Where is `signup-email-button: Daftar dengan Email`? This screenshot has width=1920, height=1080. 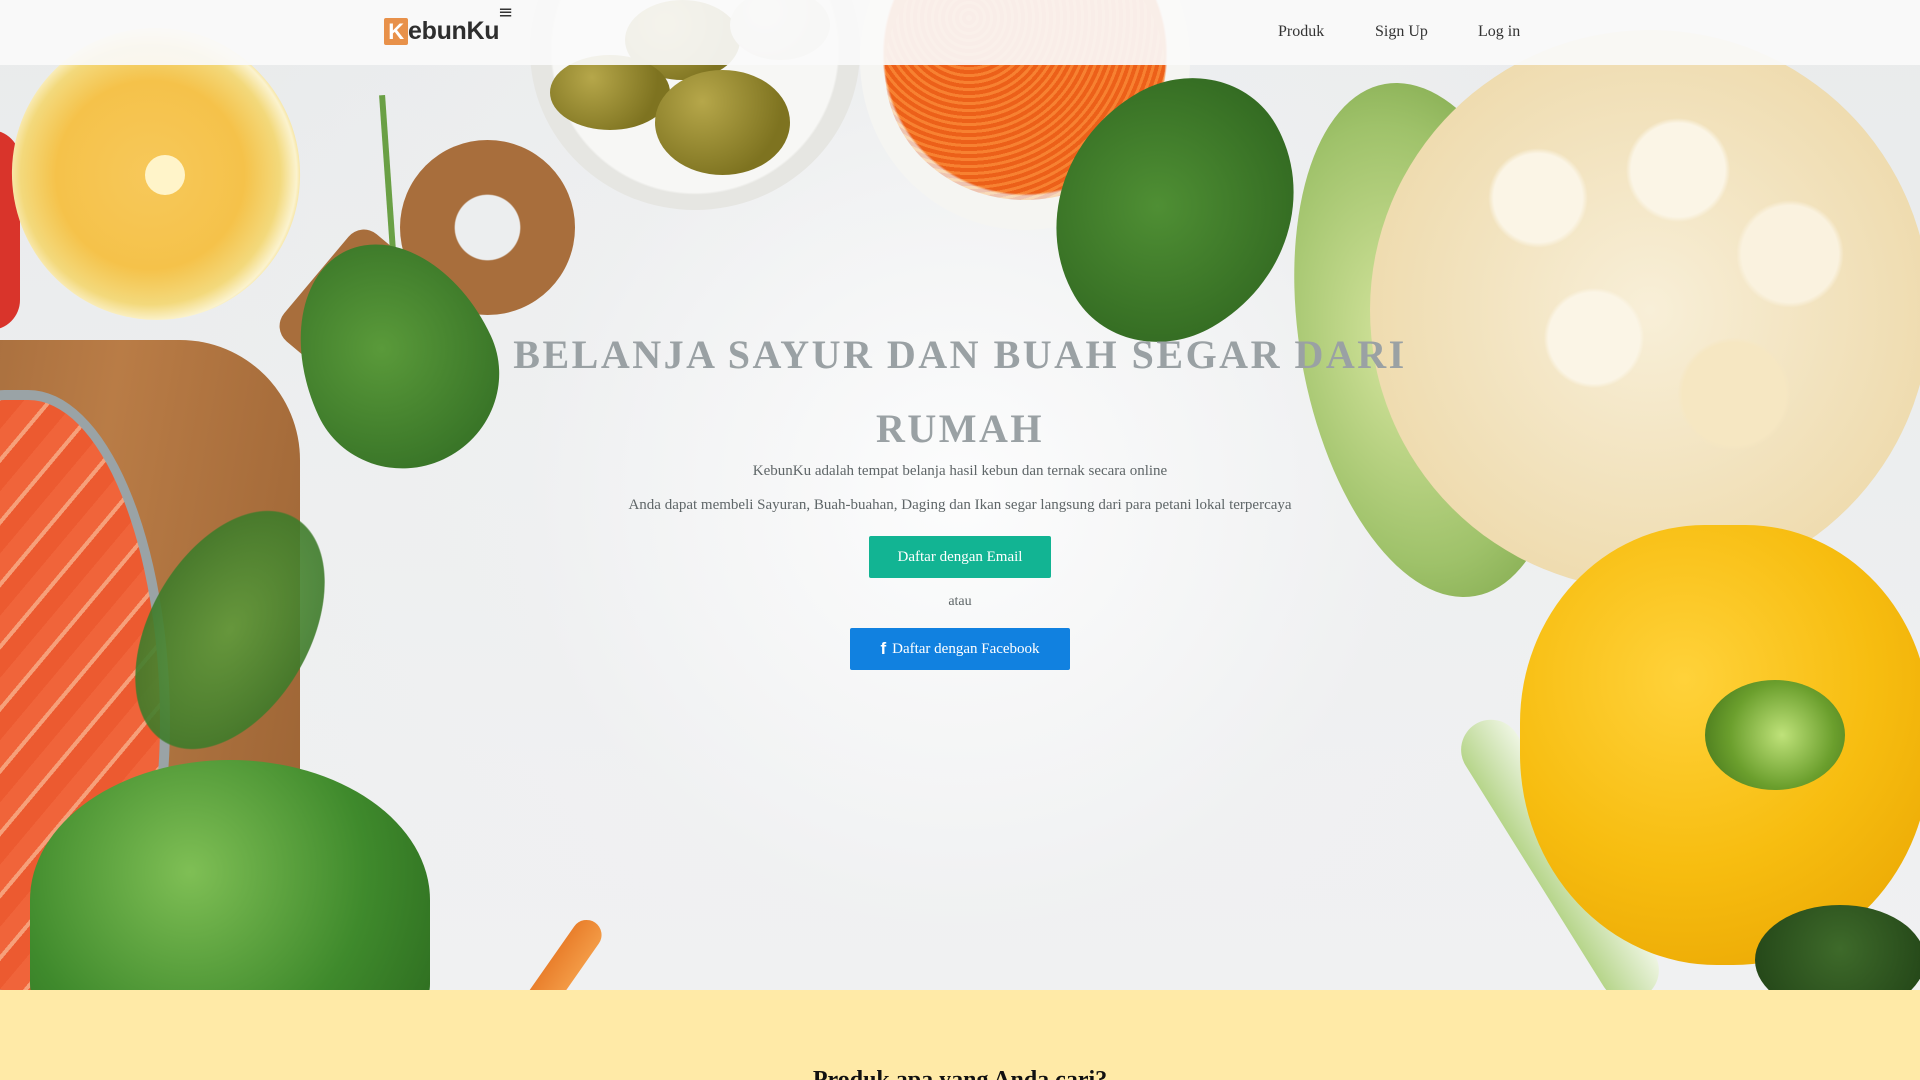
signup-email-button: Daftar dengan Email is located at coordinates (960, 557).